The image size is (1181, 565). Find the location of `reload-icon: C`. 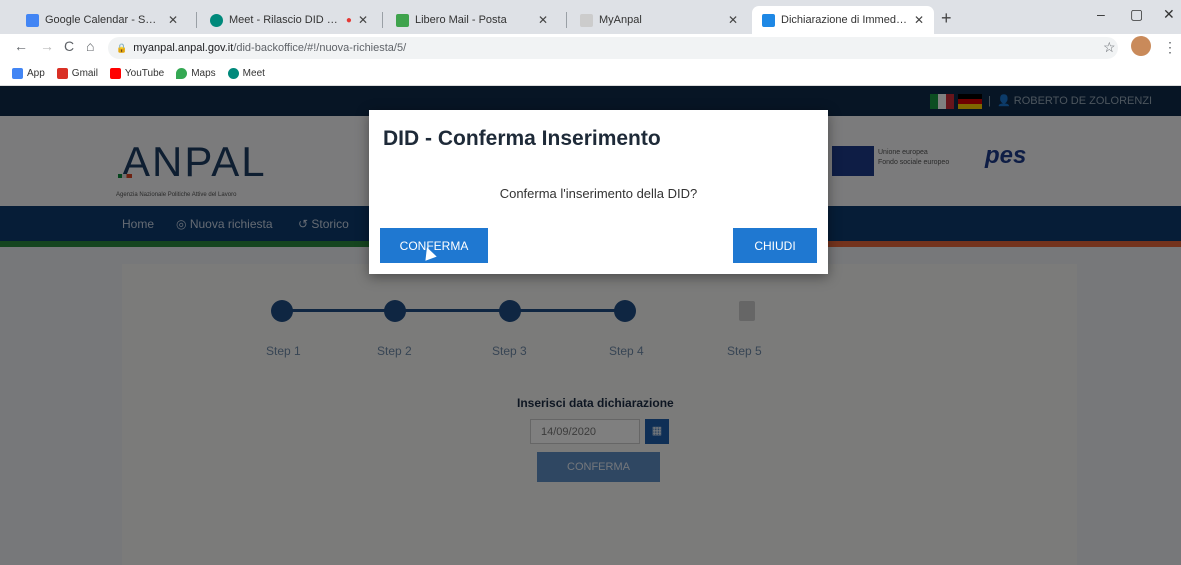

reload-icon: C is located at coordinates (69, 46).